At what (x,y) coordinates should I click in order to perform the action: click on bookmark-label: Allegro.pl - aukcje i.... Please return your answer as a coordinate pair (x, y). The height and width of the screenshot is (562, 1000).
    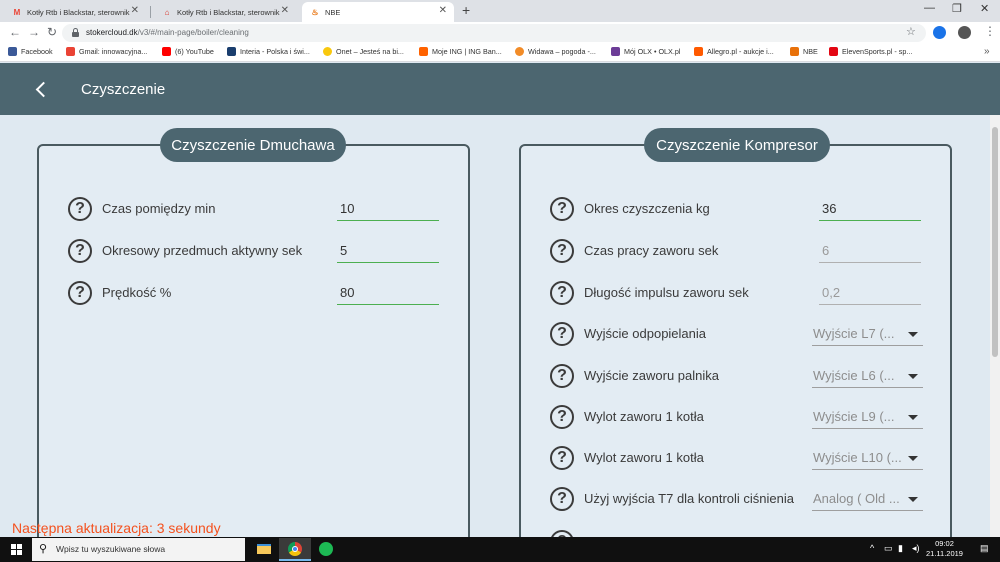
    Looking at the image, I should click on (740, 51).